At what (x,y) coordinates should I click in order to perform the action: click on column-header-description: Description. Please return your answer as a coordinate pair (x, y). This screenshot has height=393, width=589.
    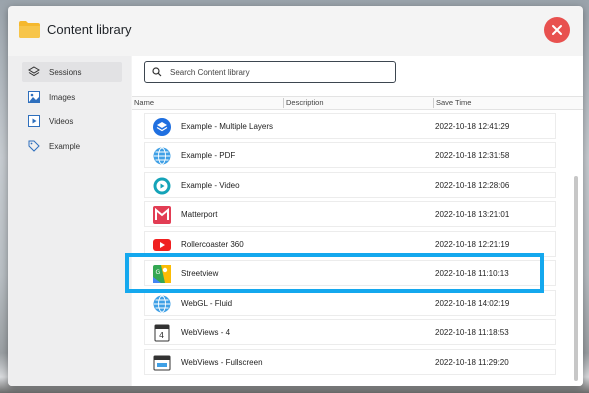
    Looking at the image, I should click on (303, 103).